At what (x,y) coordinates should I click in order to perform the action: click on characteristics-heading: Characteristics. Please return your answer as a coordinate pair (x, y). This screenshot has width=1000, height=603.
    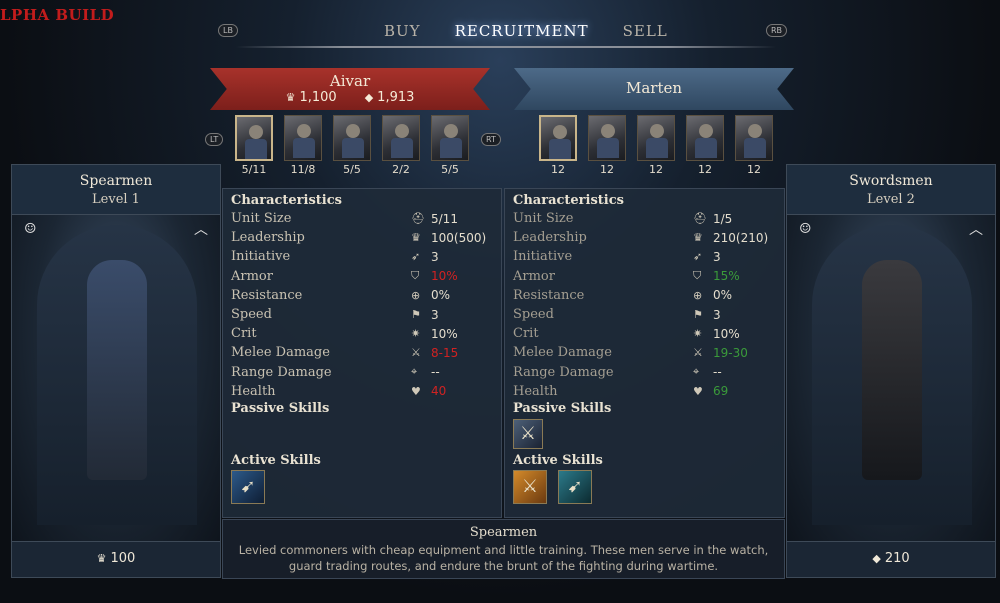
    Looking at the image, I should click on (286, 200).